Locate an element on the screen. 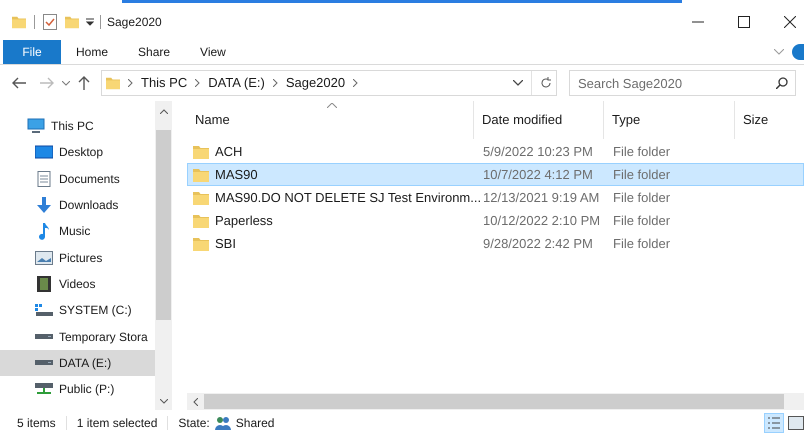 Image resolution: width=804 pixels, height=435 pixels. nav-label: SYSTEM (C:) is located at coordinates (95, 311).